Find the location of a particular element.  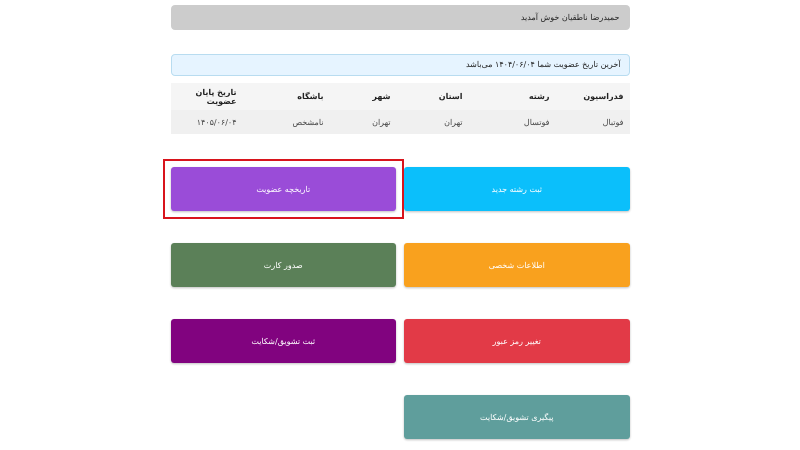

column-header: رشته is located at coordinates (512, 96).